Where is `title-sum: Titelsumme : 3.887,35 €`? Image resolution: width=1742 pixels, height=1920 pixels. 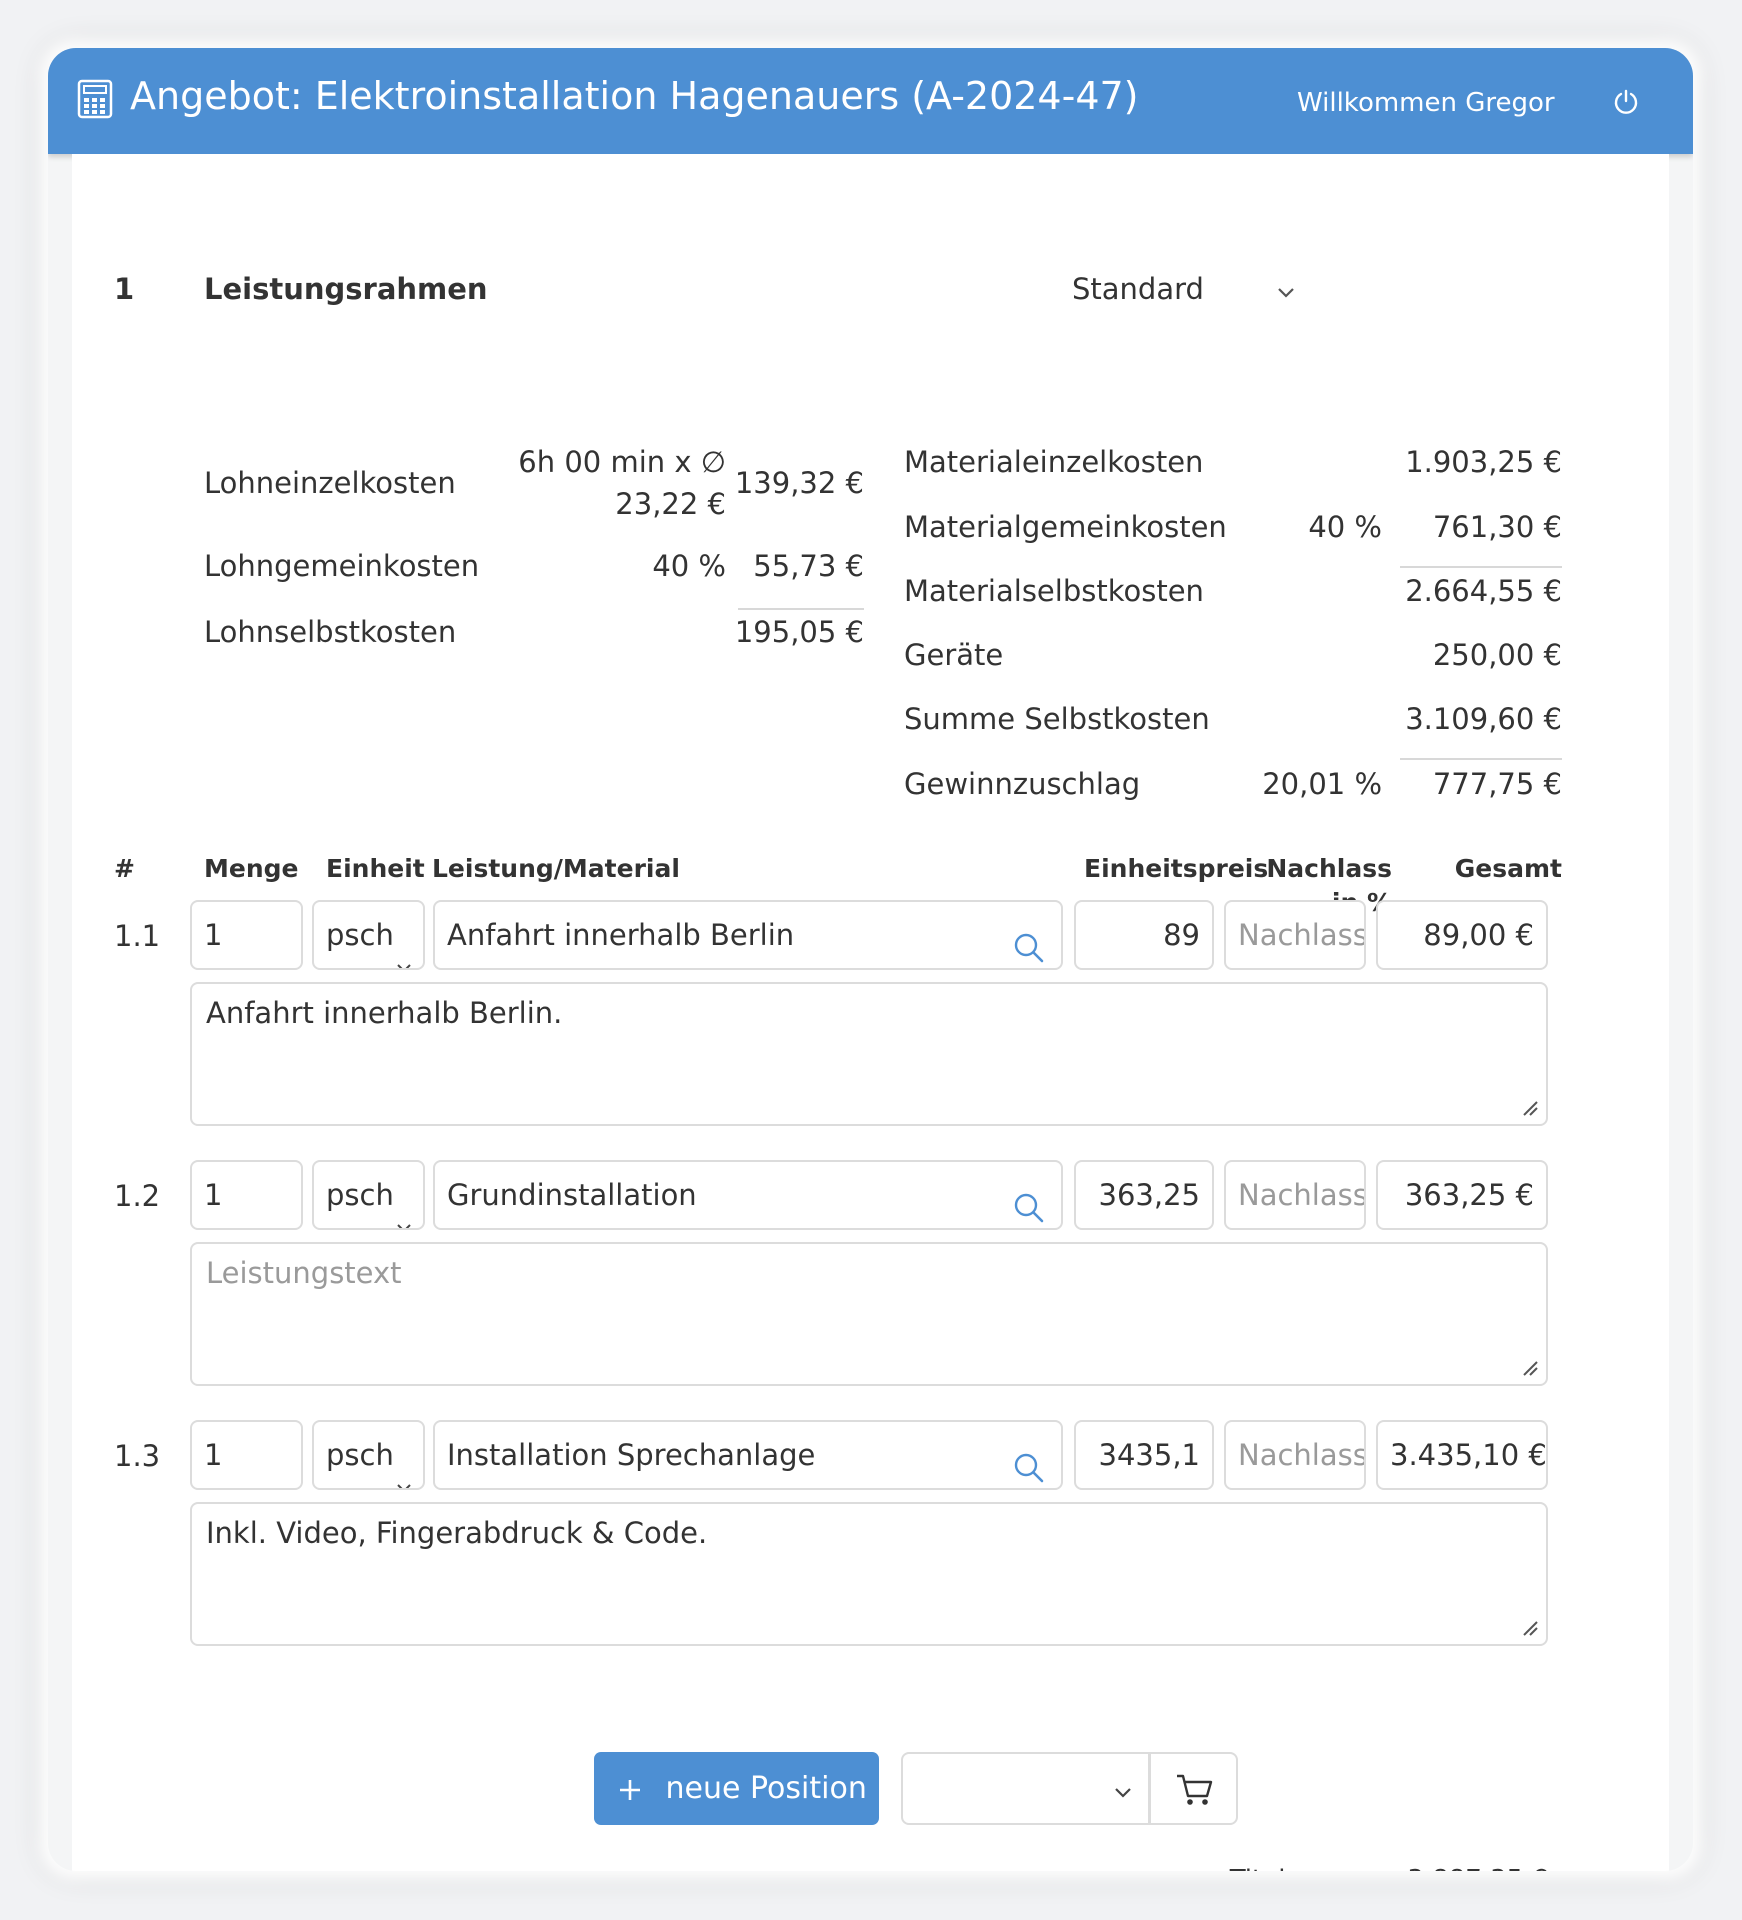 title-sum: Titelsumme : 3.887,35 € is located at coordinates (1310, 1866).